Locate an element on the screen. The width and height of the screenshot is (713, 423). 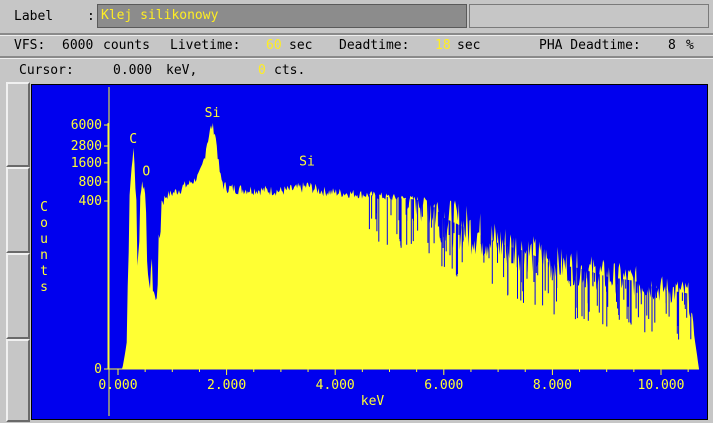
deadtime-caption: Deadtime: is located at coordinates (374, 45).